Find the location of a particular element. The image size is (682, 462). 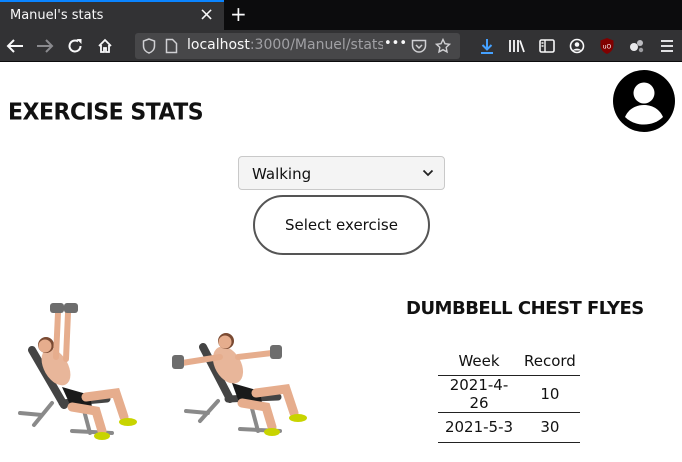

menu-icon is located at coordinates (667, 46).